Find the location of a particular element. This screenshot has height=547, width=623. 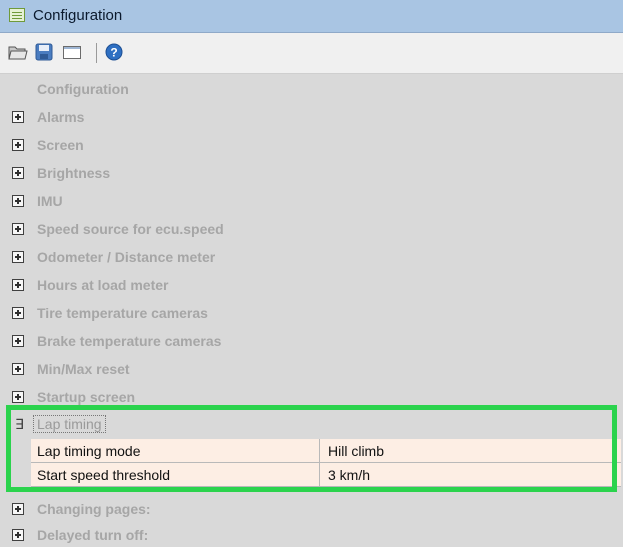

toolbar: ? is located at coordinates (311, 53).